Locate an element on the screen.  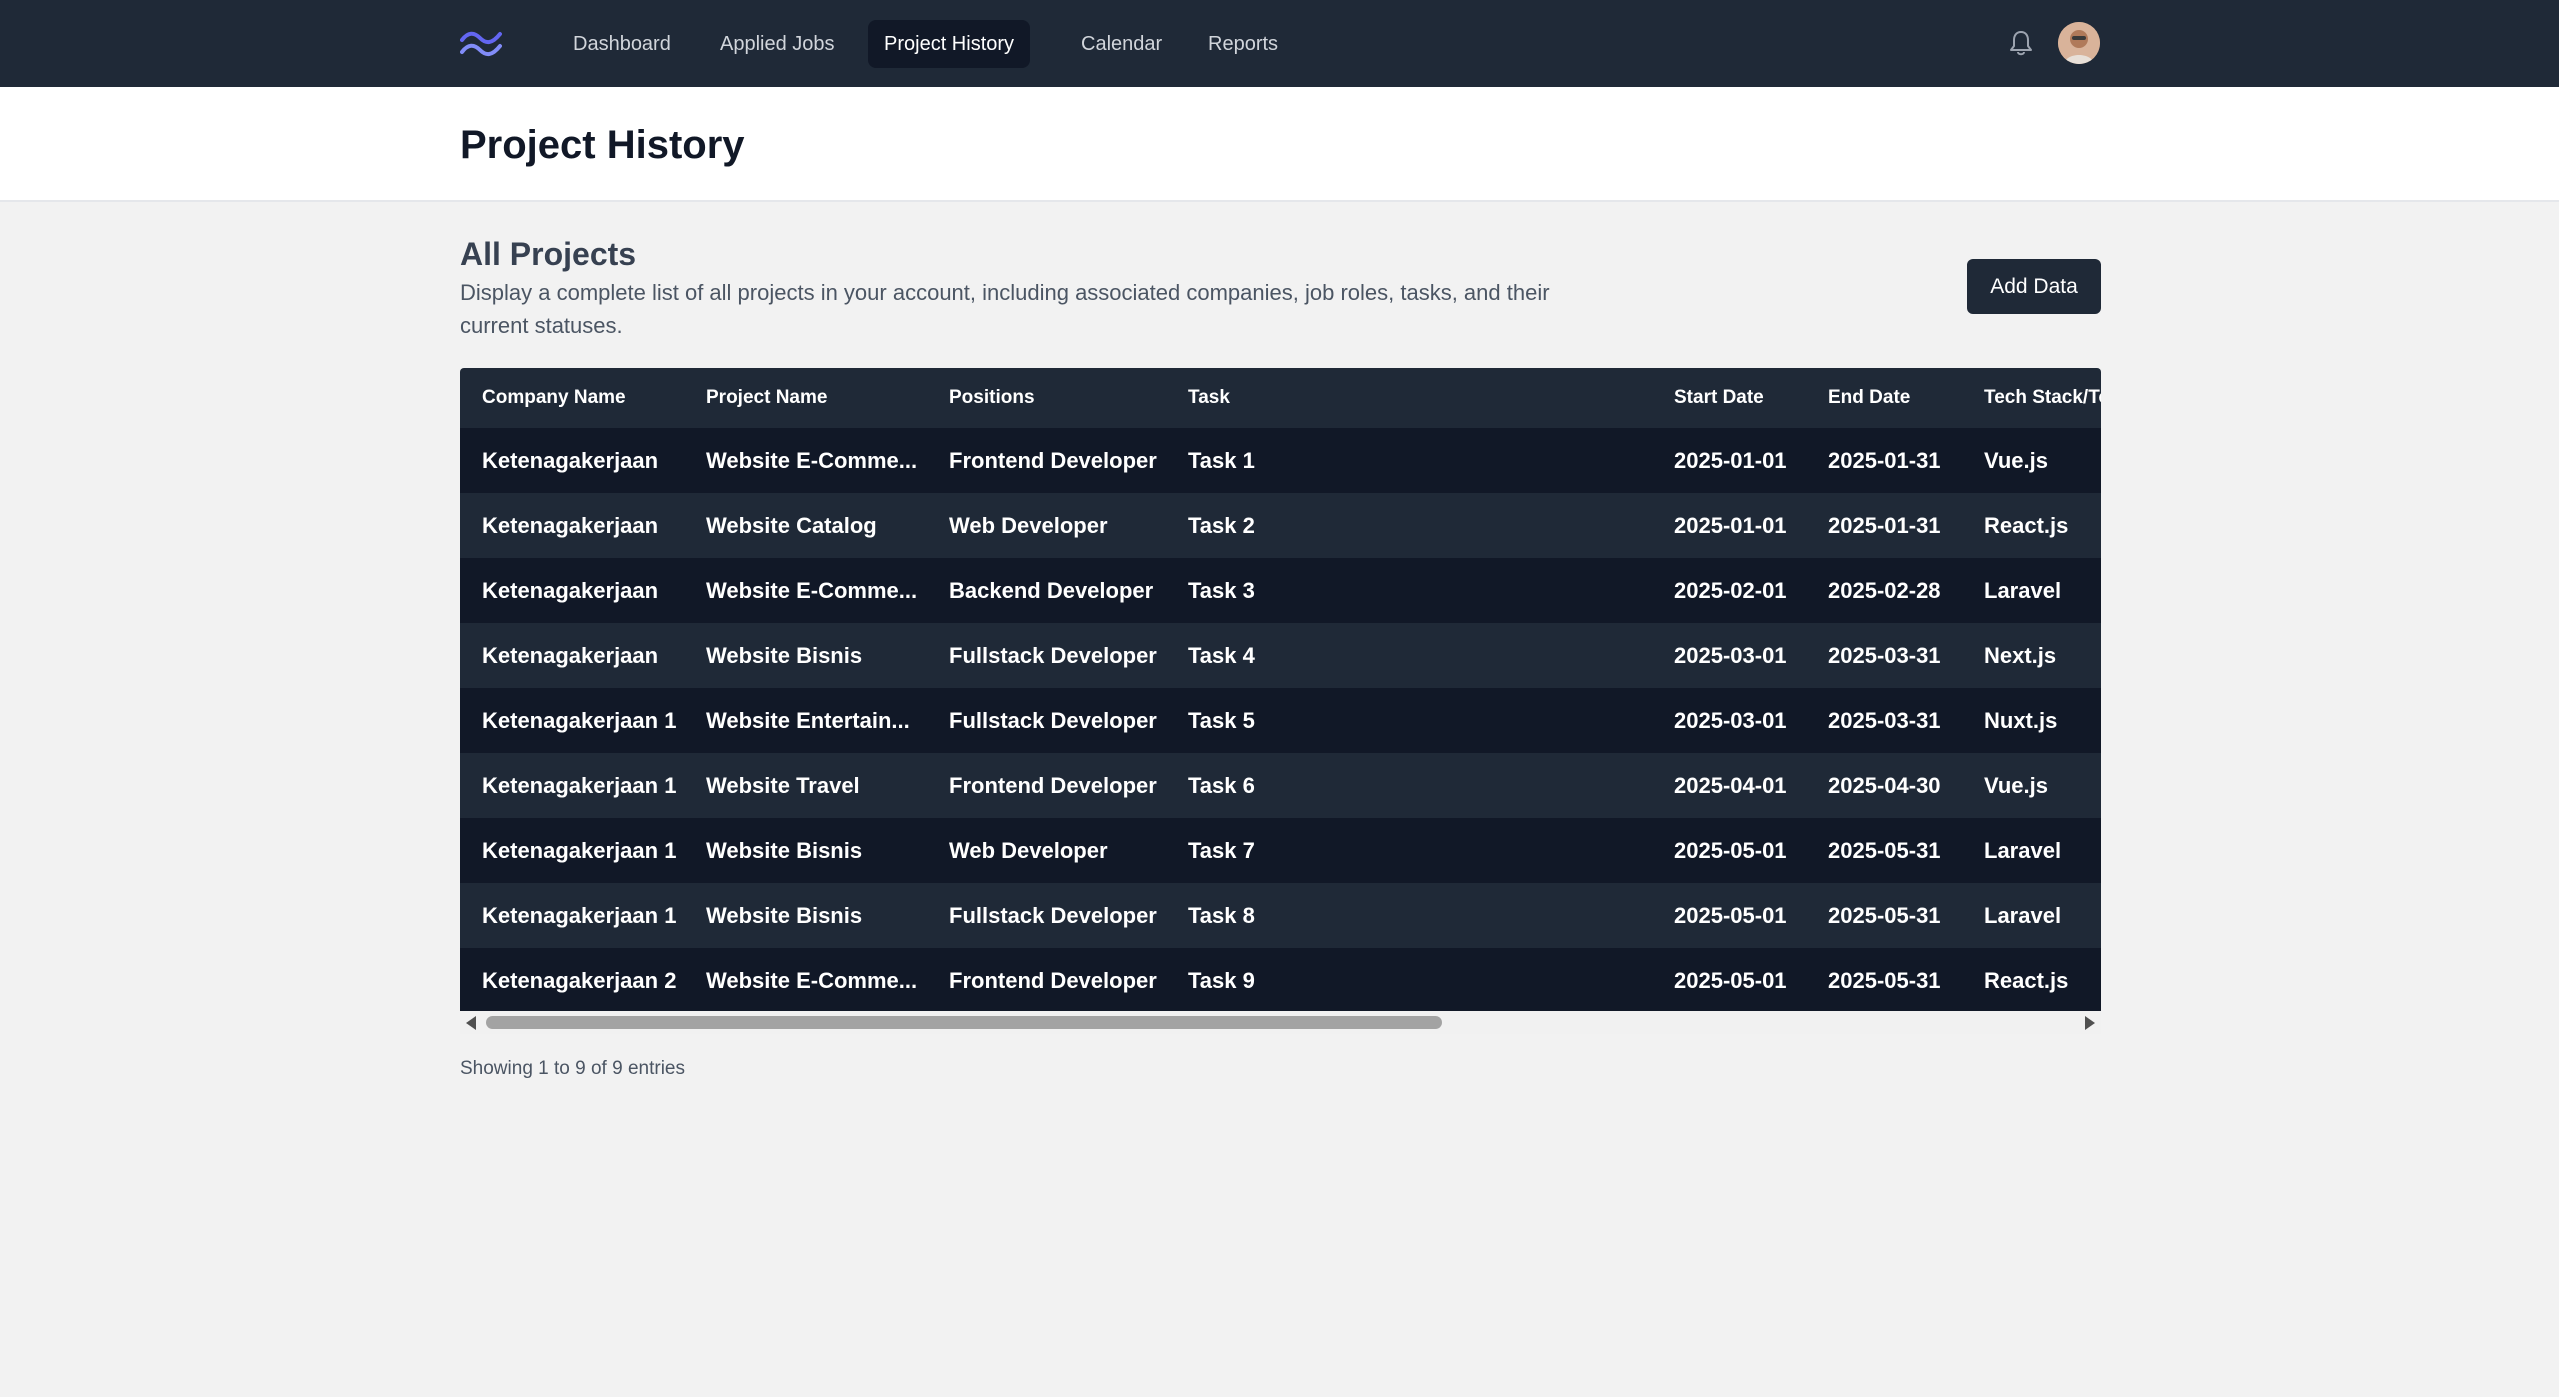
horizontal-scrollbar is located at coordinates (1280, 1022).